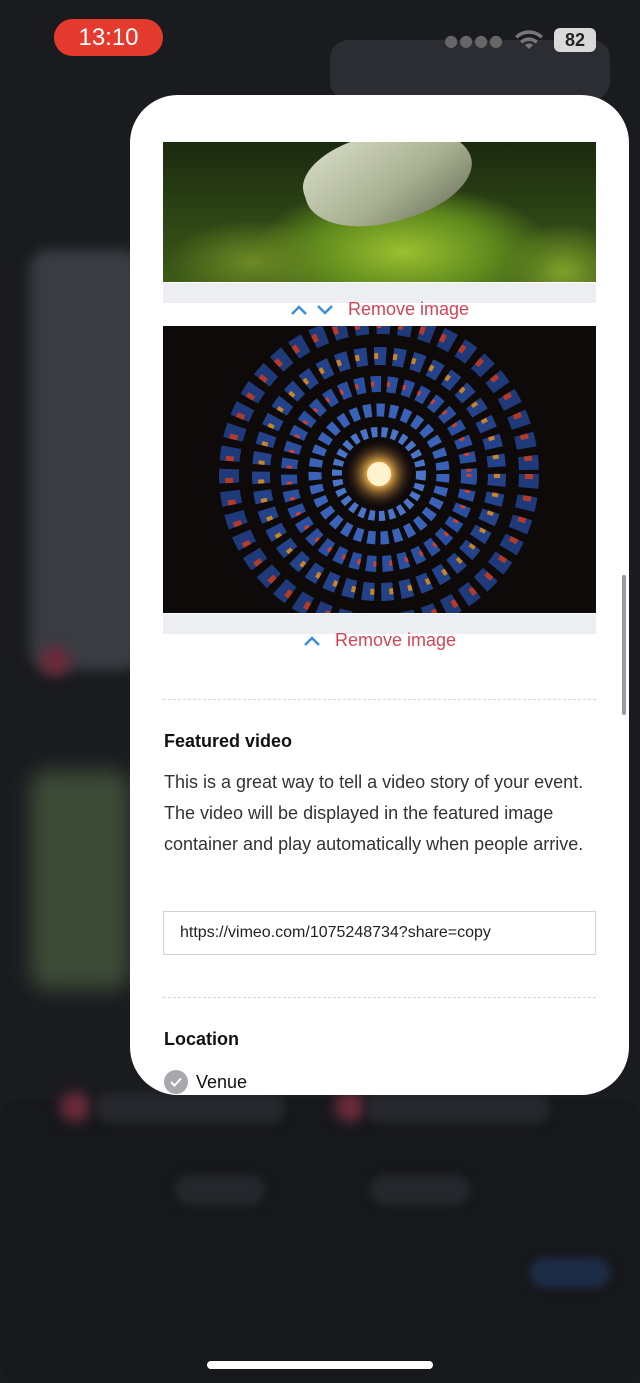  What do you see at coordinates (624, 645) in the screenshot?
I see `scrollbar` at bounding box center [624, 645].